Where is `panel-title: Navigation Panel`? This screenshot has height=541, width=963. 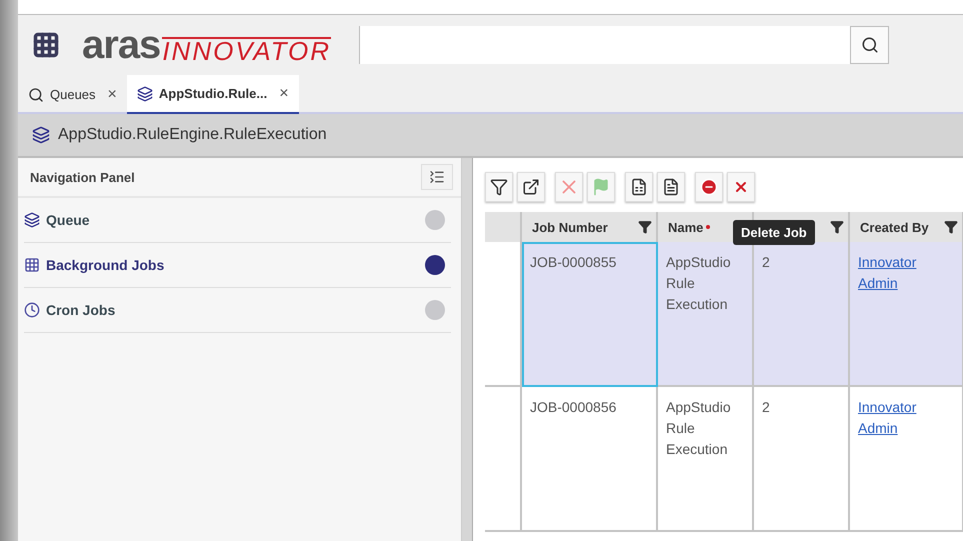
panel-title: Navigation Panel is located at coordinates (82, 177).